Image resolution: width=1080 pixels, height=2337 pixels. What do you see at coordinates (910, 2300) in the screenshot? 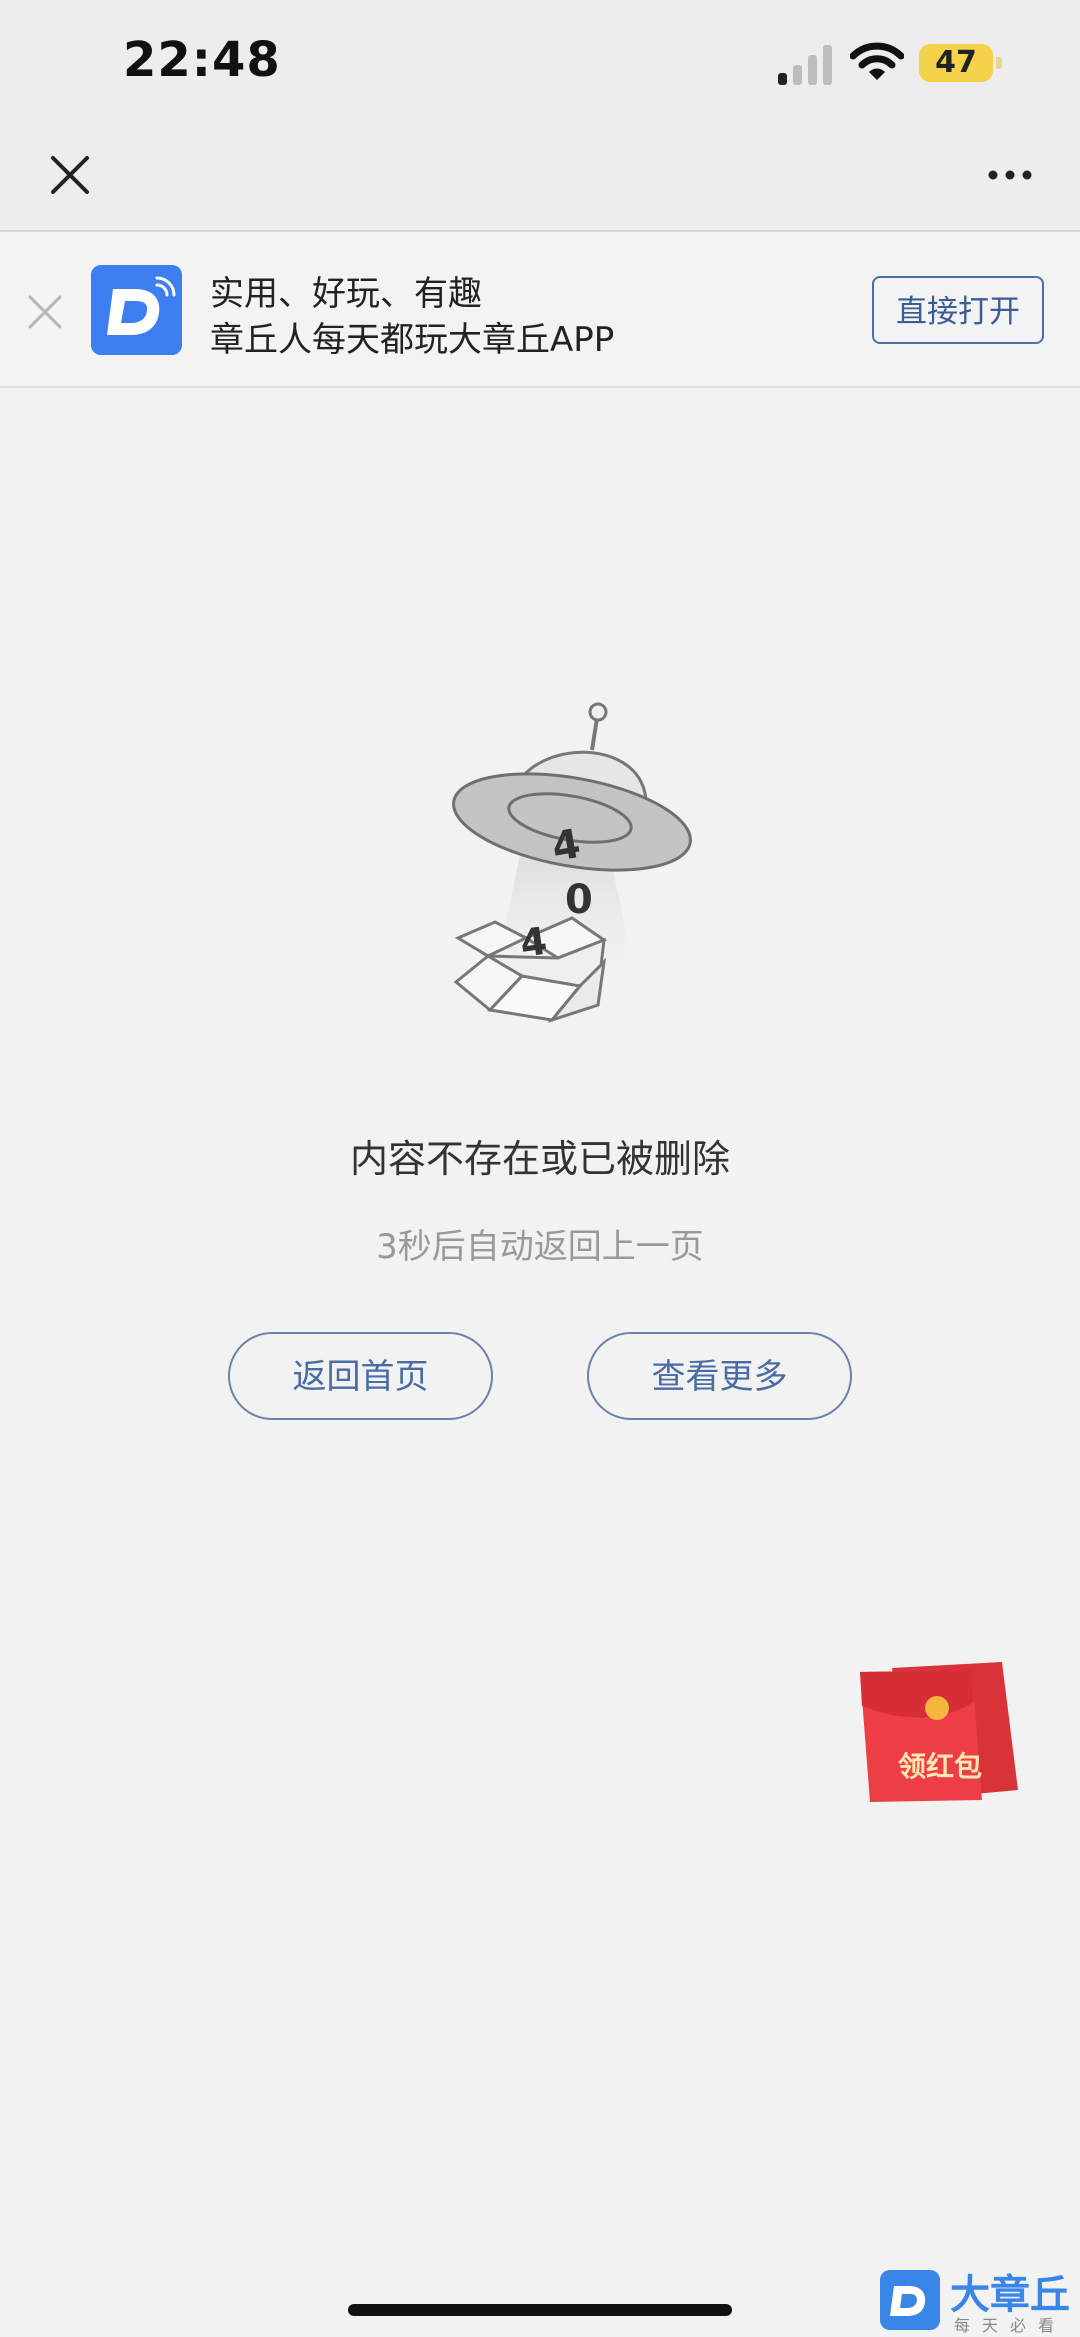
I see `watermark-logo-icon` at bounding box center [910, 2300].